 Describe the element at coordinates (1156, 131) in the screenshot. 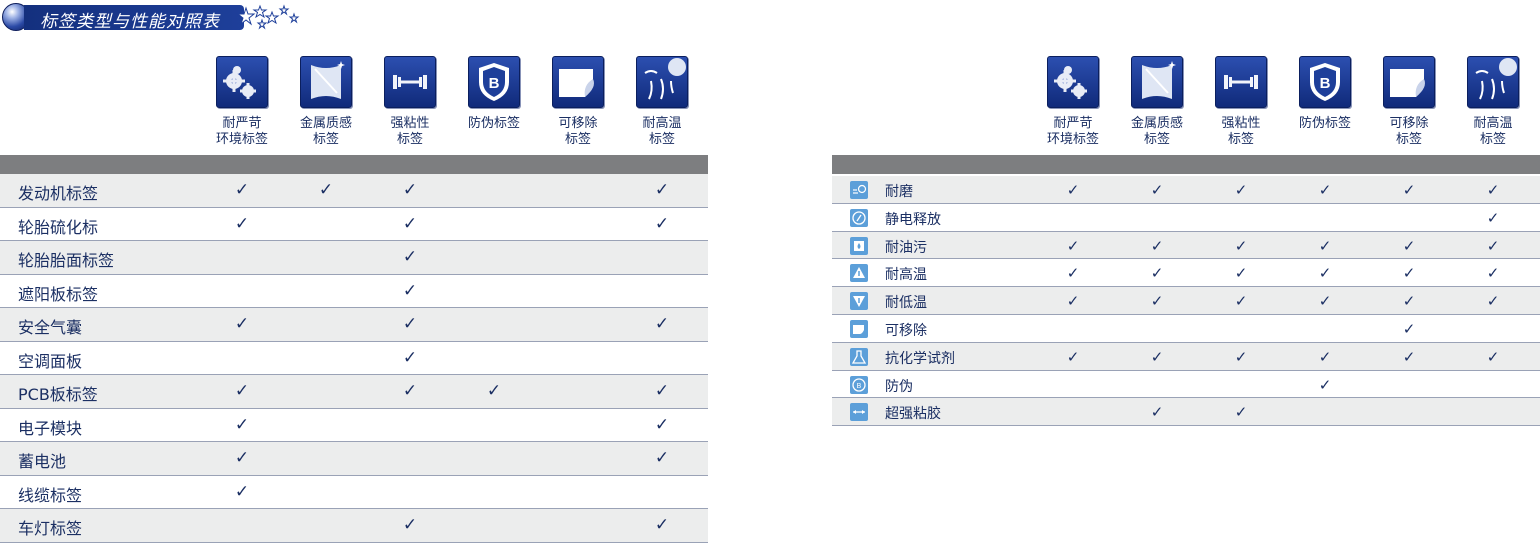

I see `column-header: 金属质感 标签` at that location.